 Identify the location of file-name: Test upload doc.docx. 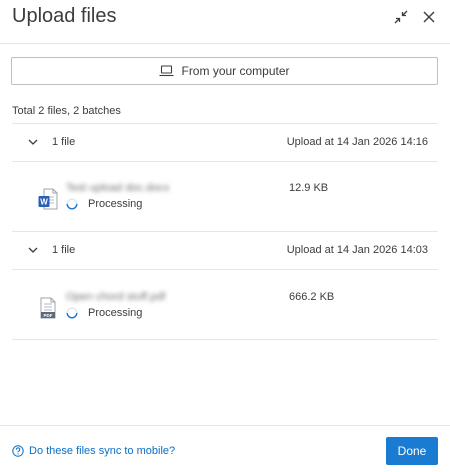
(118, 188).